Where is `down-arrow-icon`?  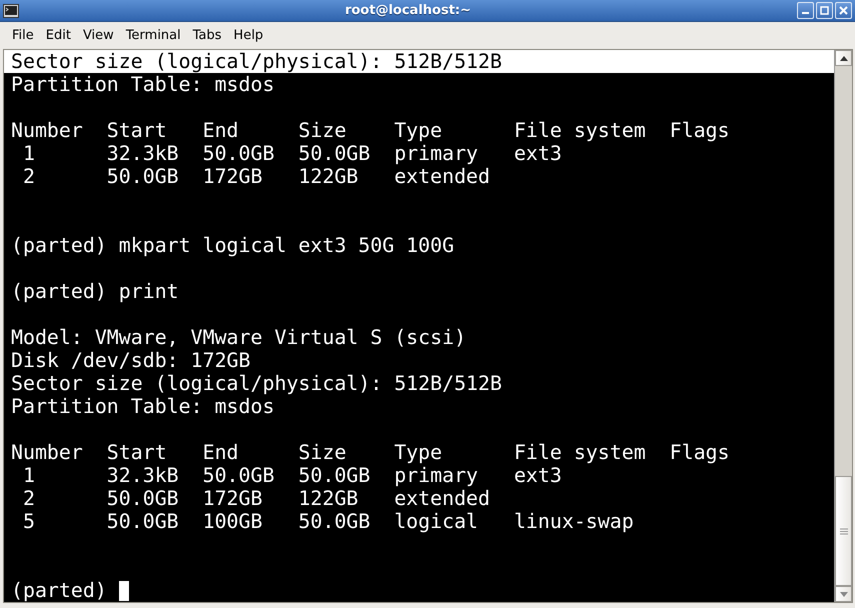
down-arrow-icon is located at coordinates (844, 594).